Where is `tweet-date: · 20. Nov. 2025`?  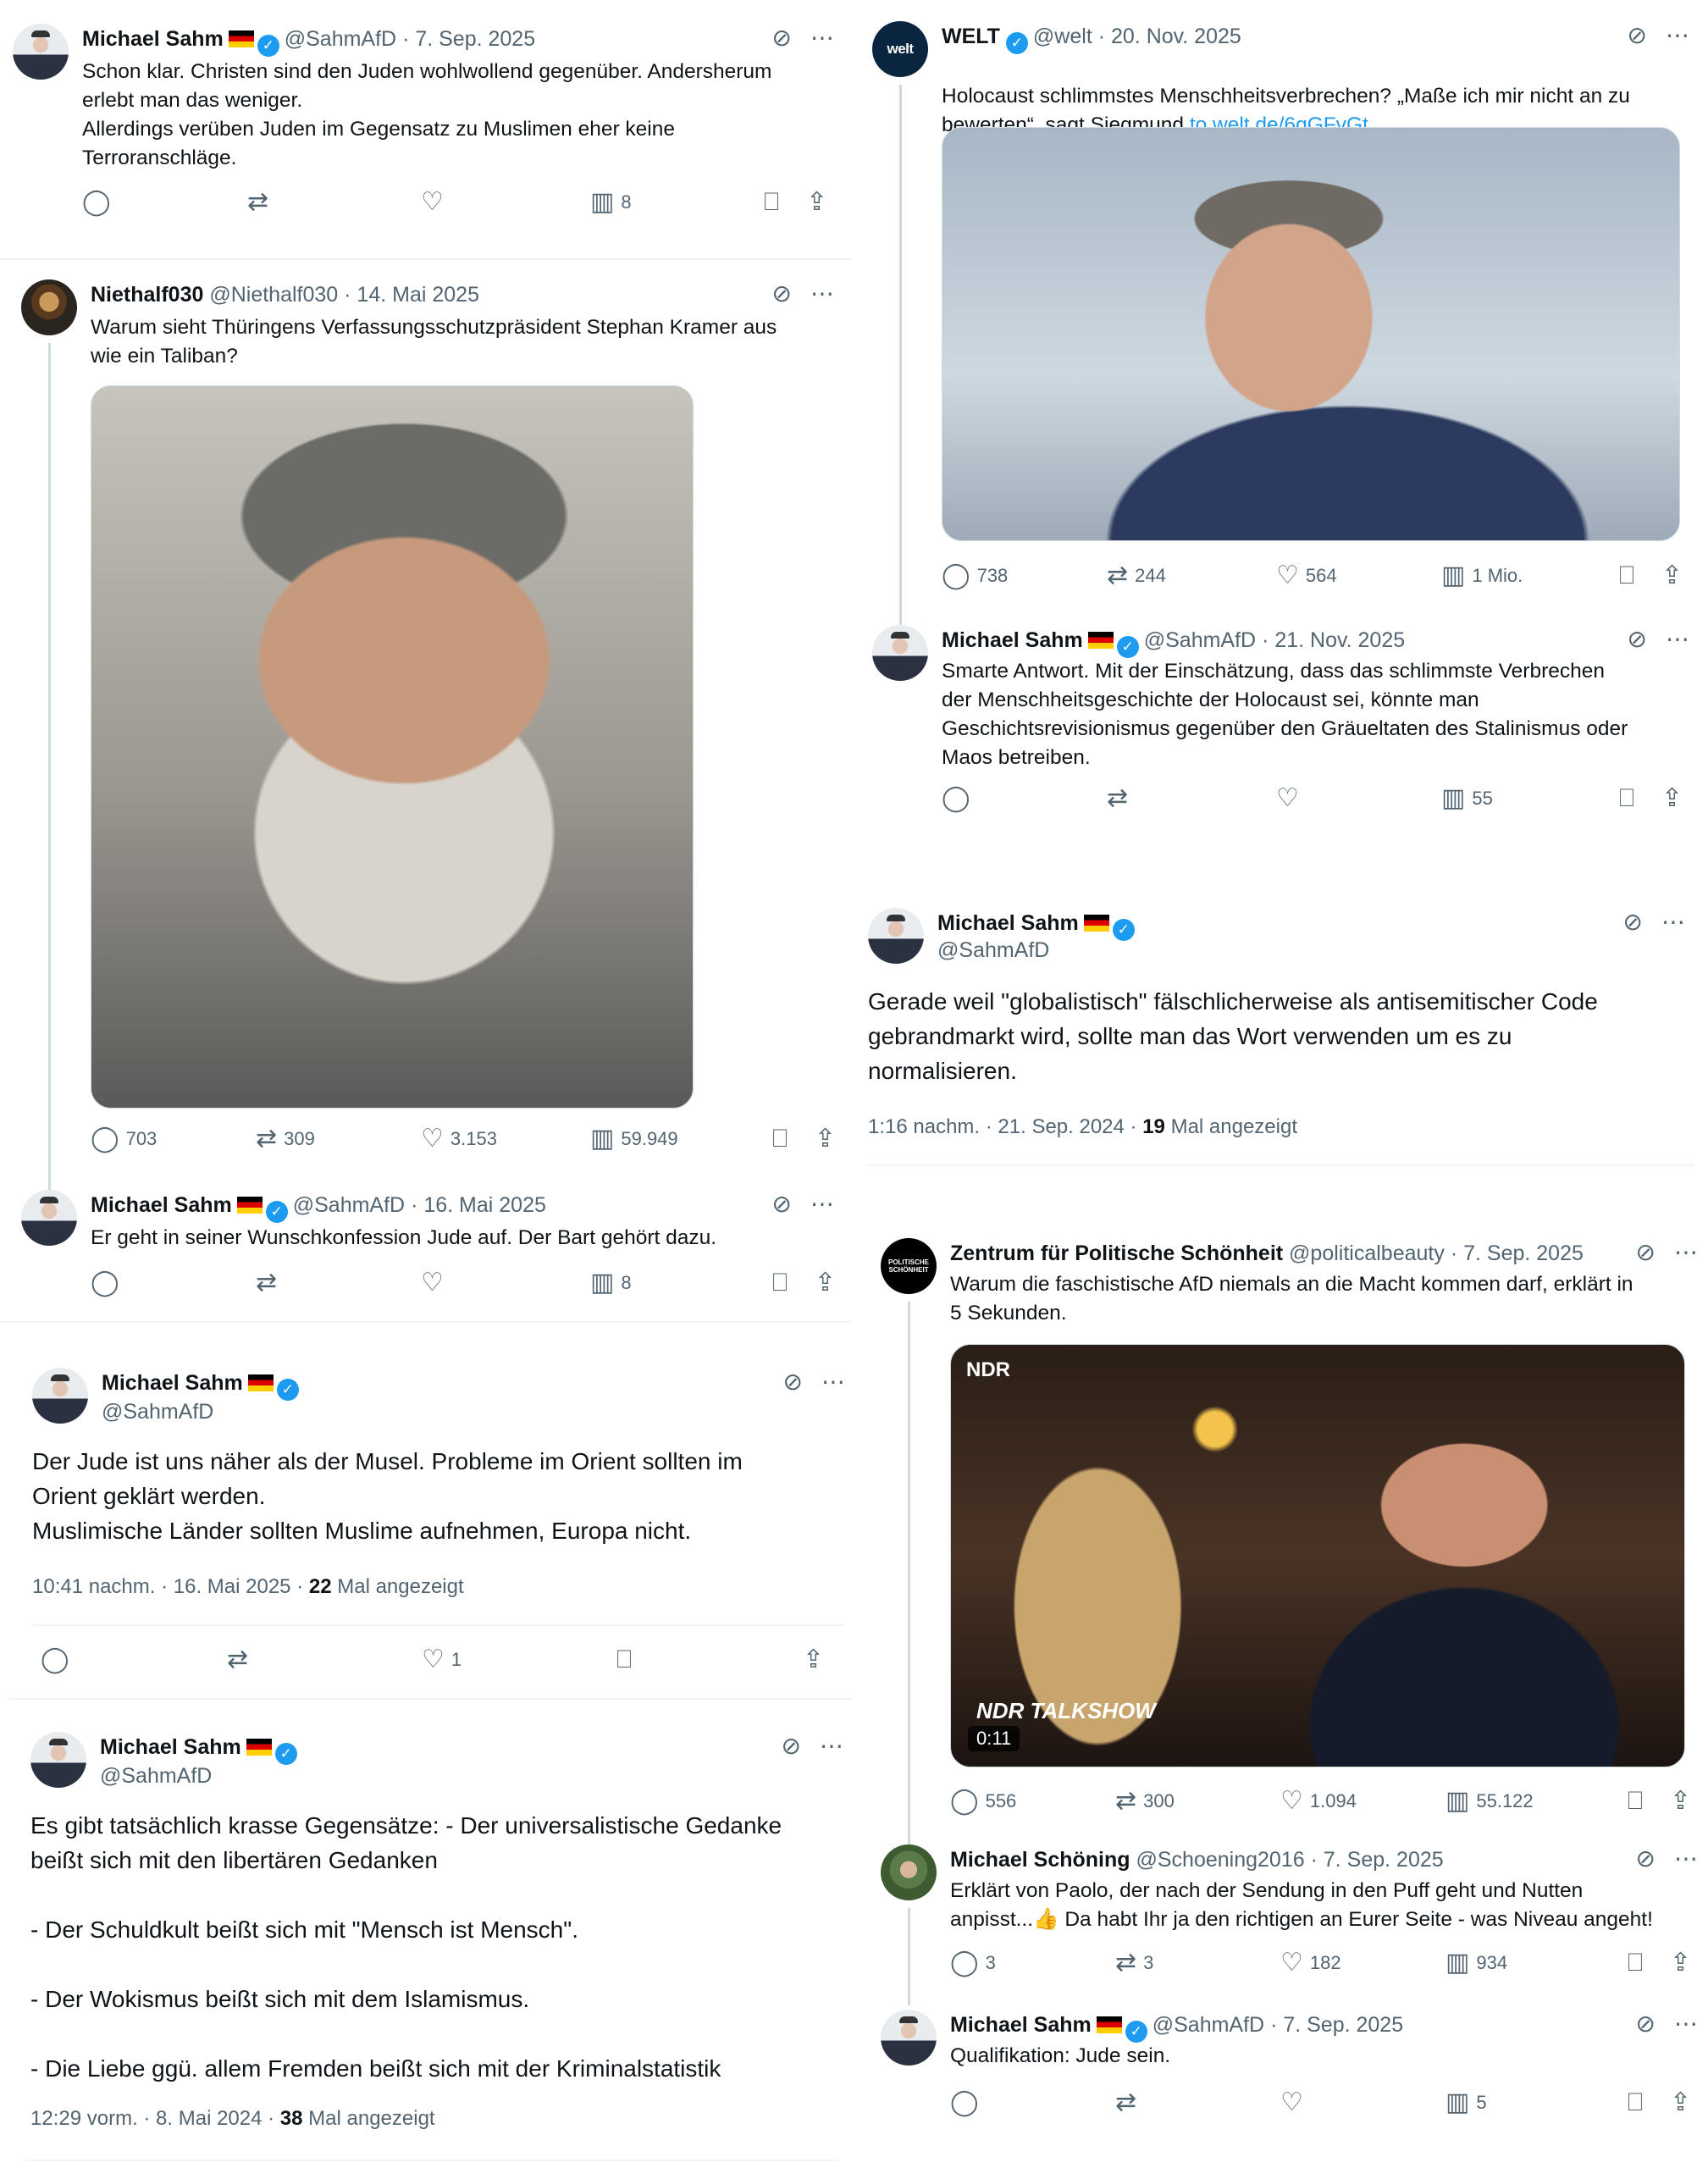
tweet-date: · 20. Nov. 2025 is located at coordinates (1169, 36).